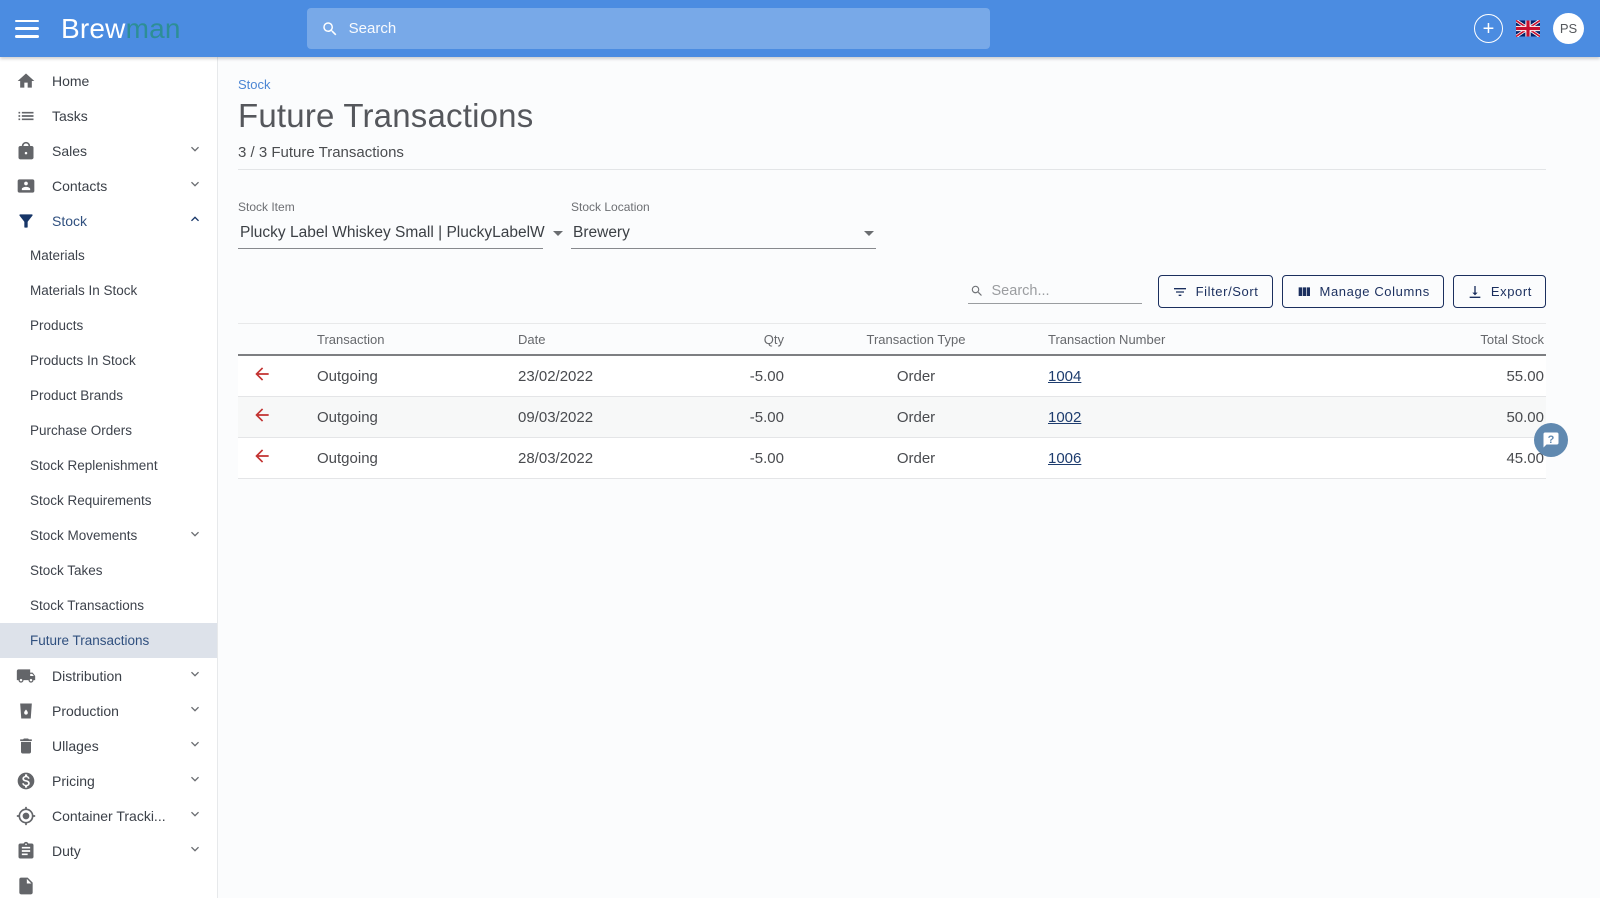 This screenshot has height=898, width=1600. What do you see at coordinates (108, 80) in the screenshot?
I see `sidebar-item-home: Home` at bounding box center [108, 80].